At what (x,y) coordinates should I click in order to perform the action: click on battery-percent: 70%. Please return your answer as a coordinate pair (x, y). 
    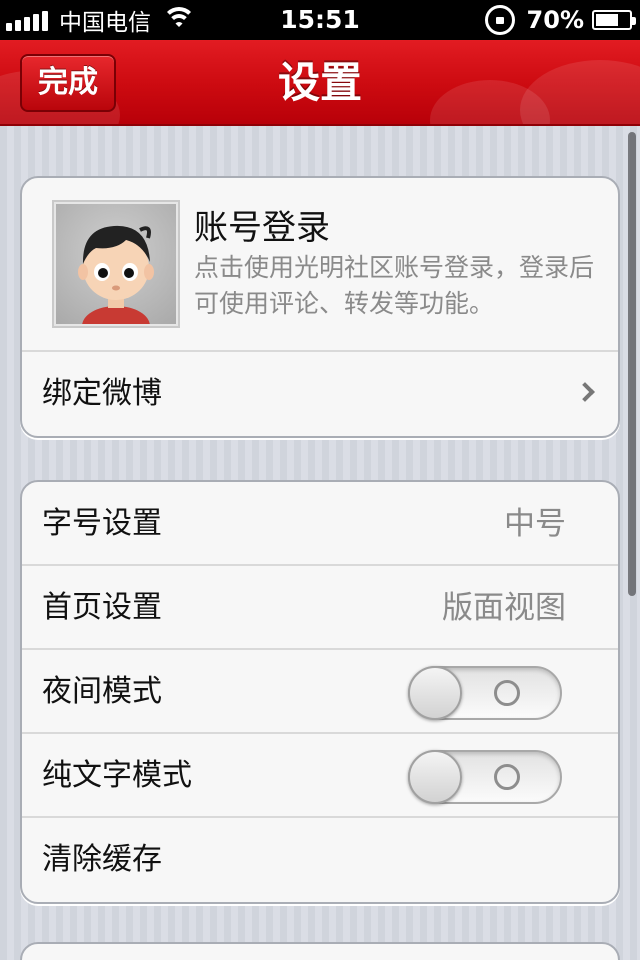
    Looking at the image, I should click on (555, 20).